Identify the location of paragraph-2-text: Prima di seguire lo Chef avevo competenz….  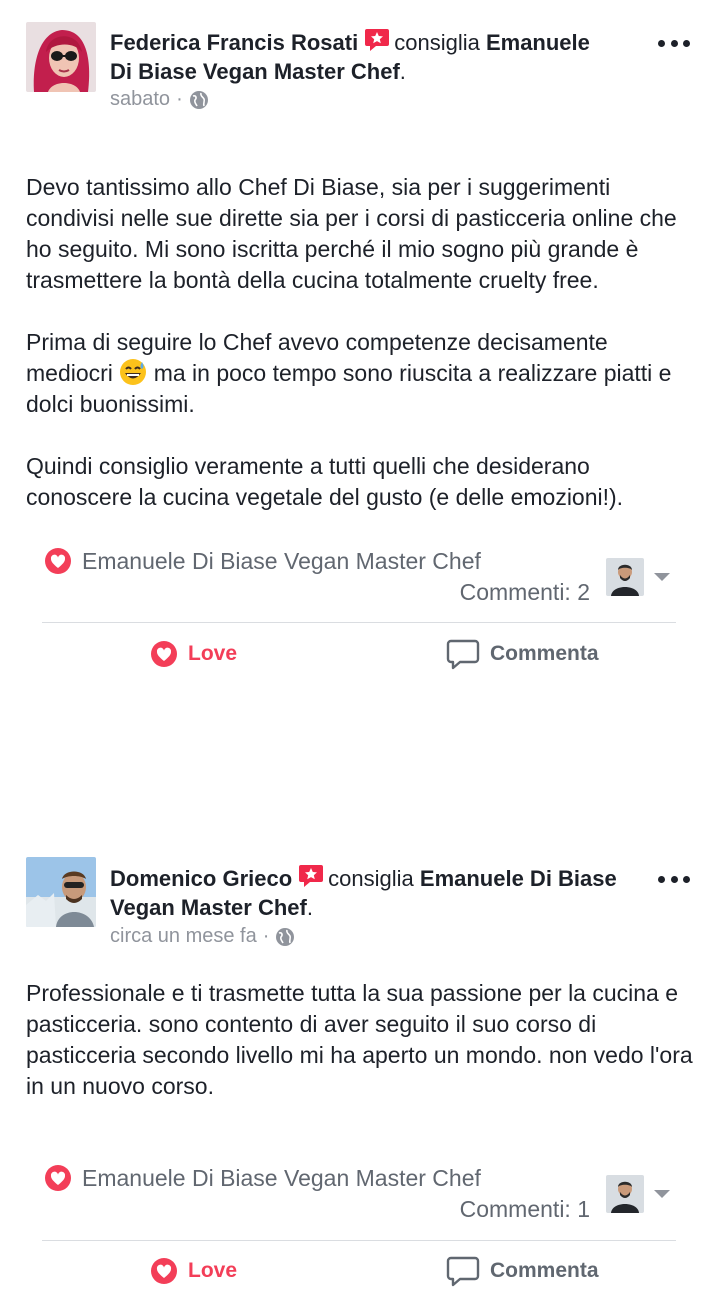
(317, 342).